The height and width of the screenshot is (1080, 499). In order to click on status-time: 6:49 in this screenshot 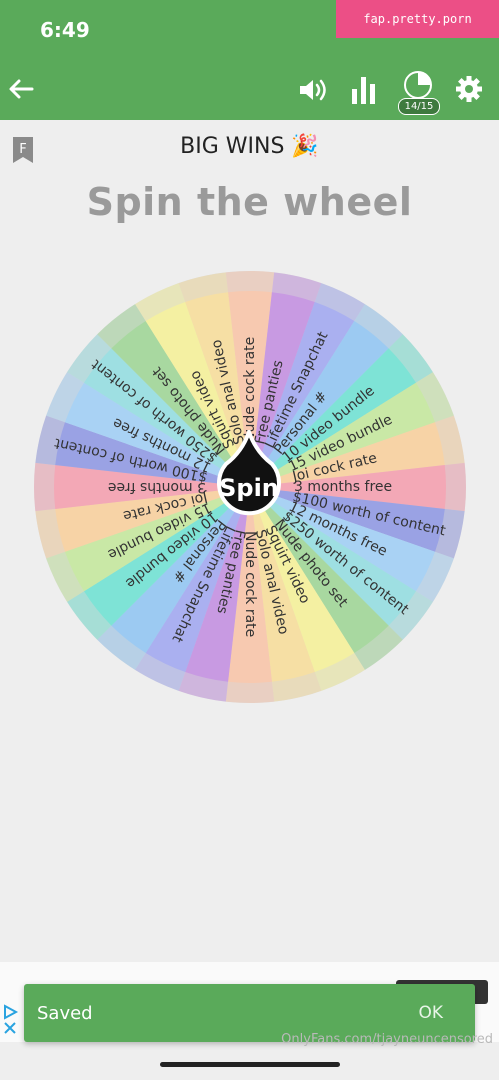, I will do `click(65, 30)`.